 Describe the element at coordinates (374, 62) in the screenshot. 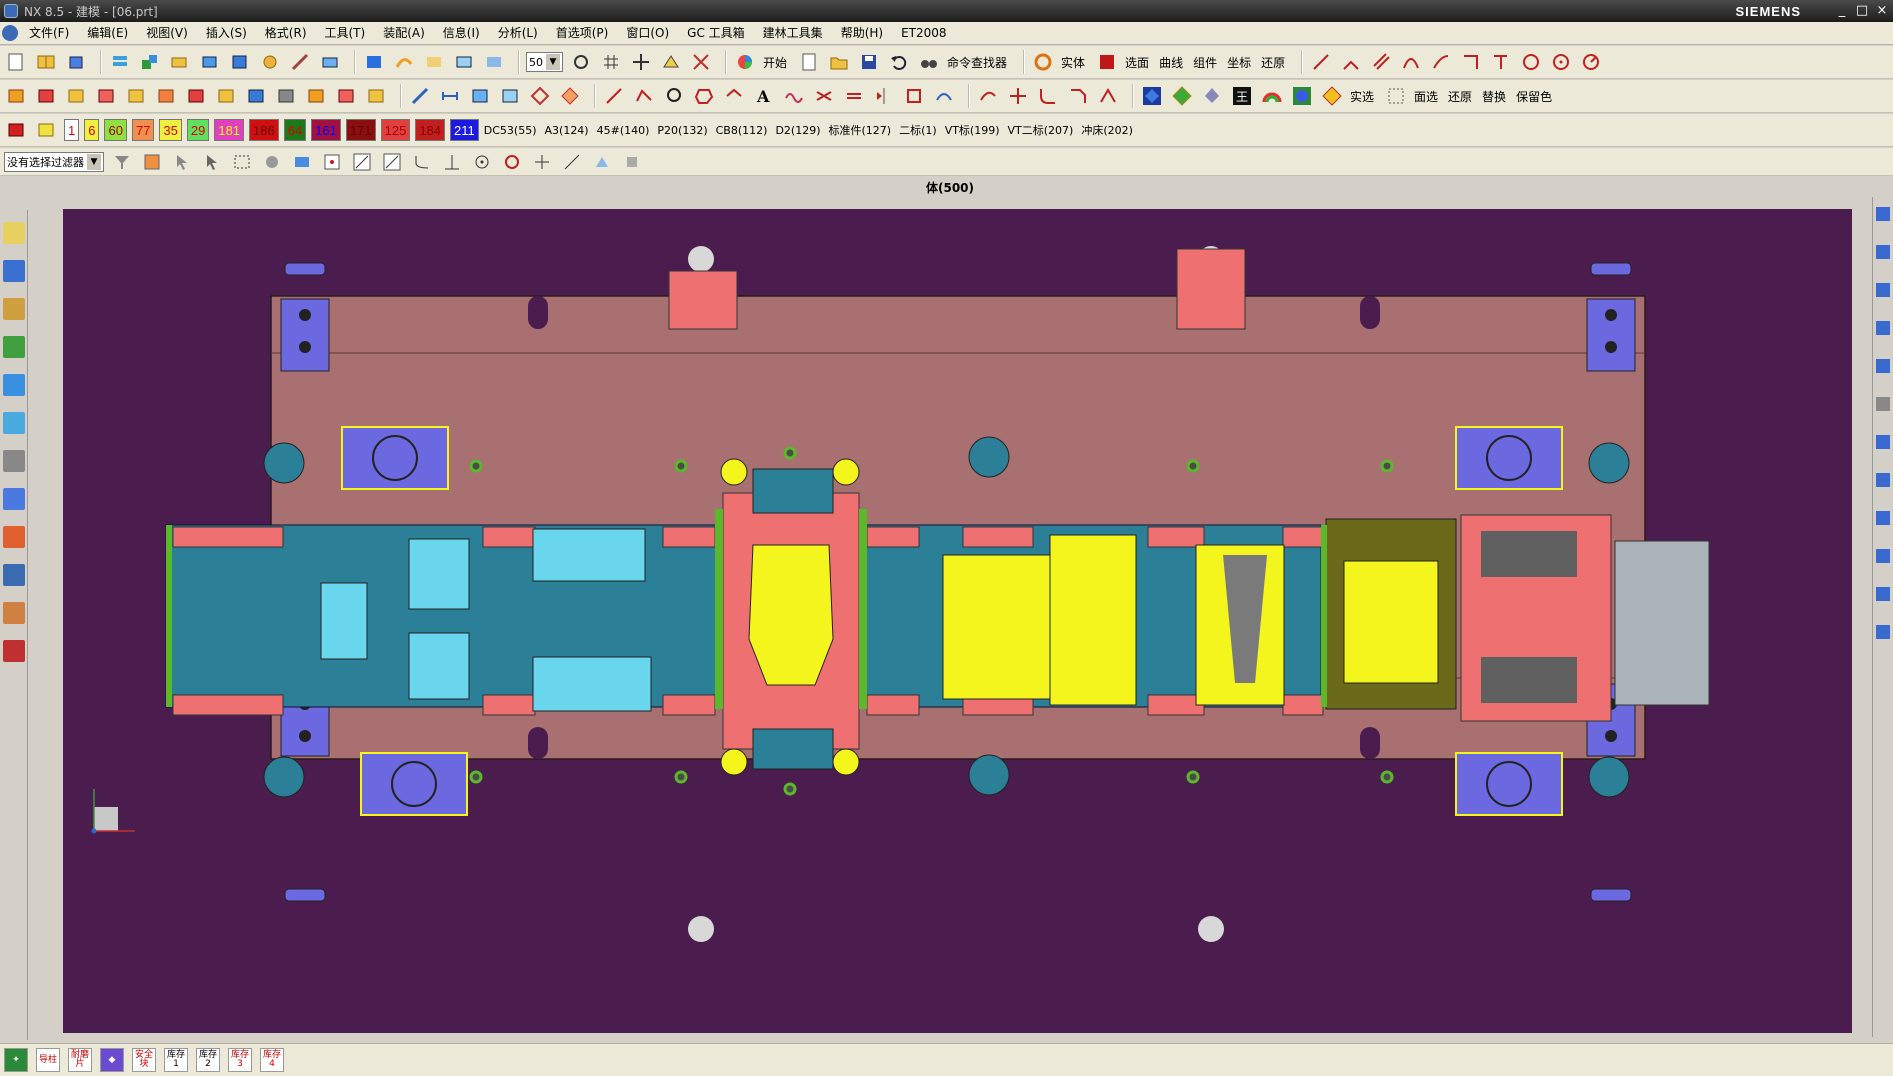

I see `shaded-box-icon` at that location.